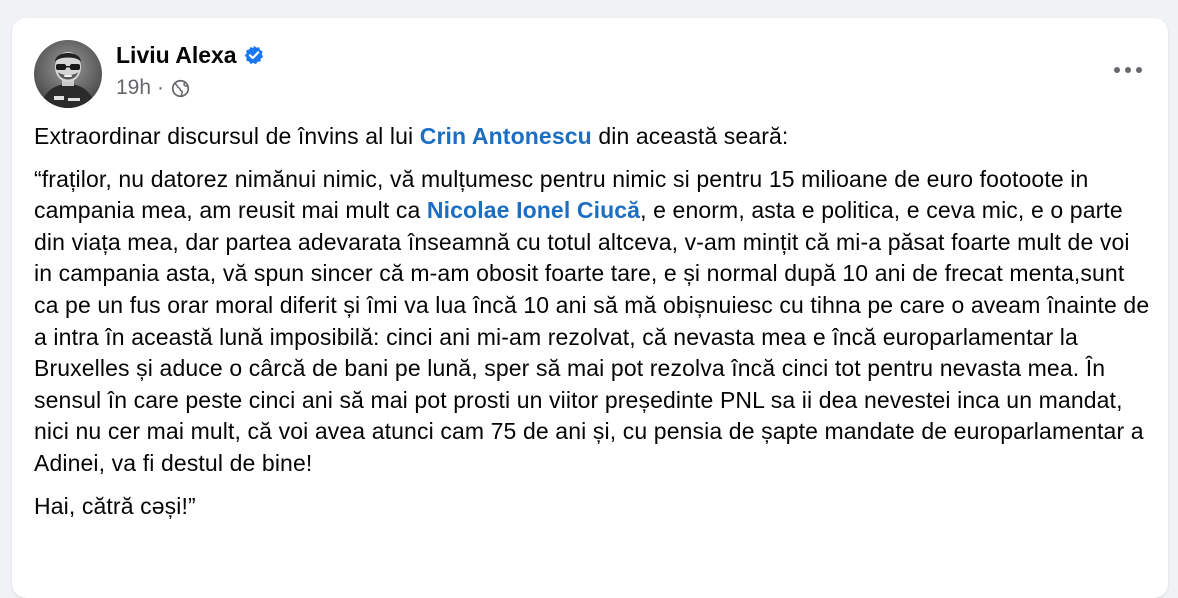  I want to click on more-options-icon, so click(1128, 70).